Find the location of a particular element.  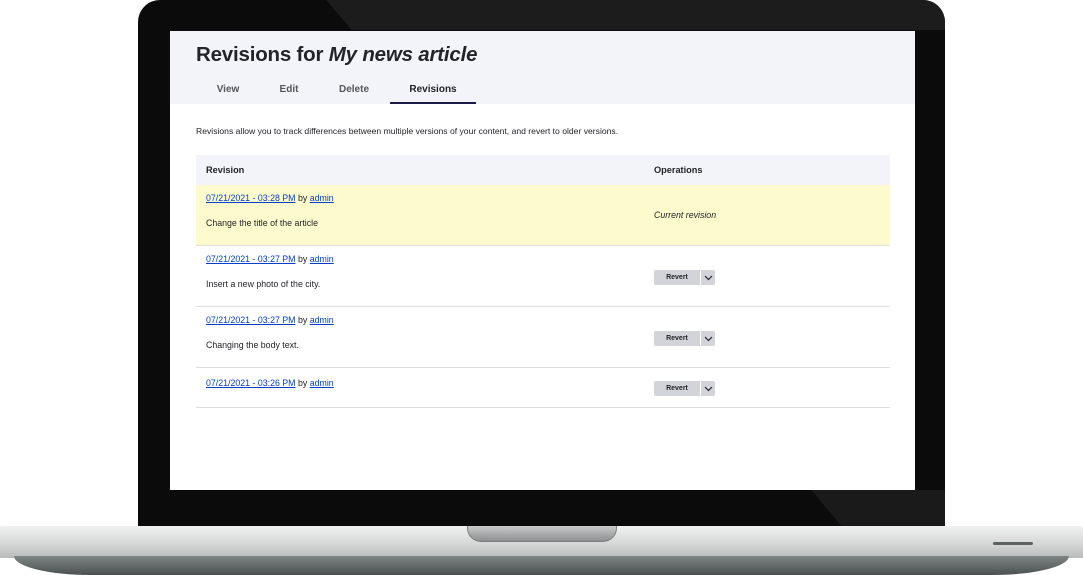

tab-revisions: Revisions is located at coordinates (433, 90).